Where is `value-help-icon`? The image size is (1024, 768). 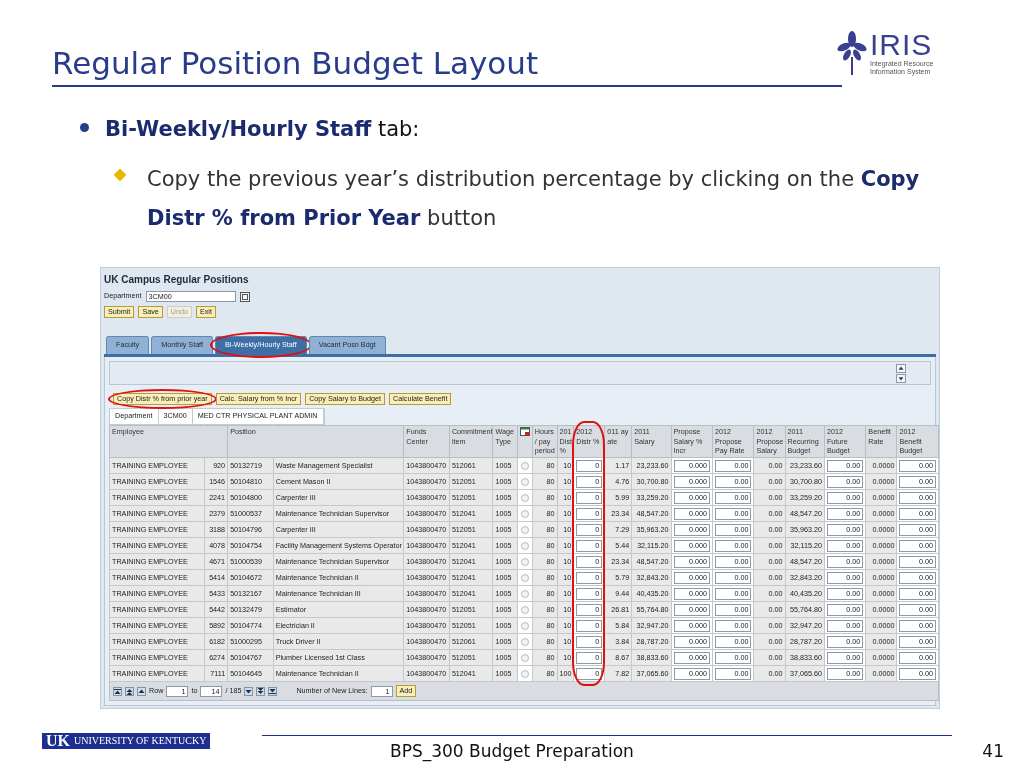 value-help-icon is located at coordinates (244, 296).